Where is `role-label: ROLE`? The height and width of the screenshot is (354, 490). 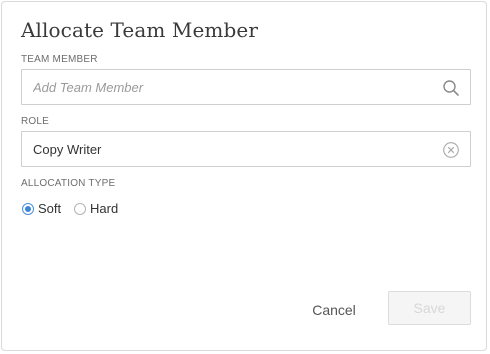 role-label: ROLE is located at coordinates (35, 121).